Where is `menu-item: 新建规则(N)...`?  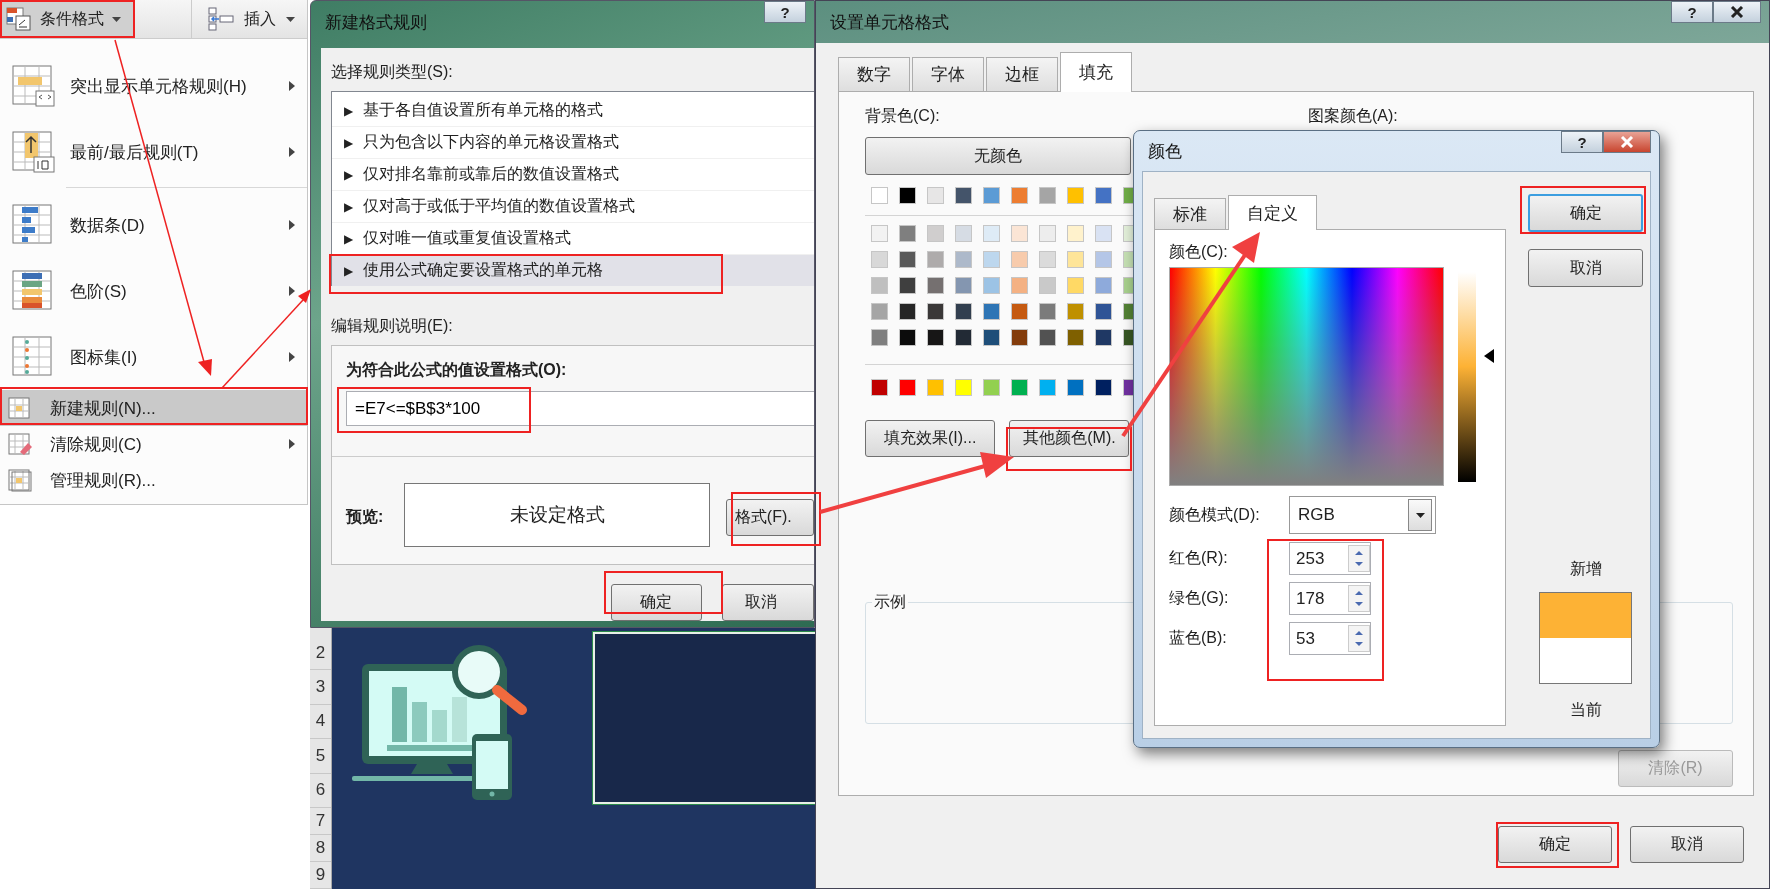 menu-item: 新建规则(N)... is located at coordinates (153, 408).